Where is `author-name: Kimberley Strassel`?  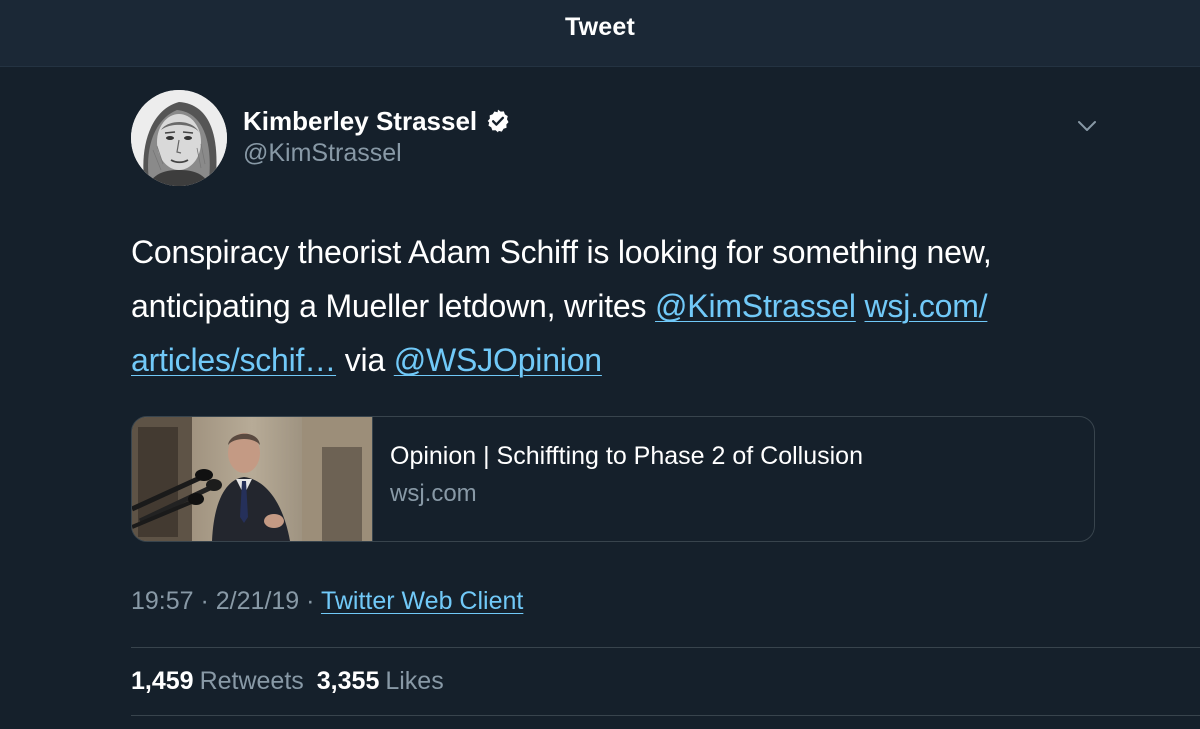 author-name: Kimberley Strassel is located at coordinates (360, 121).